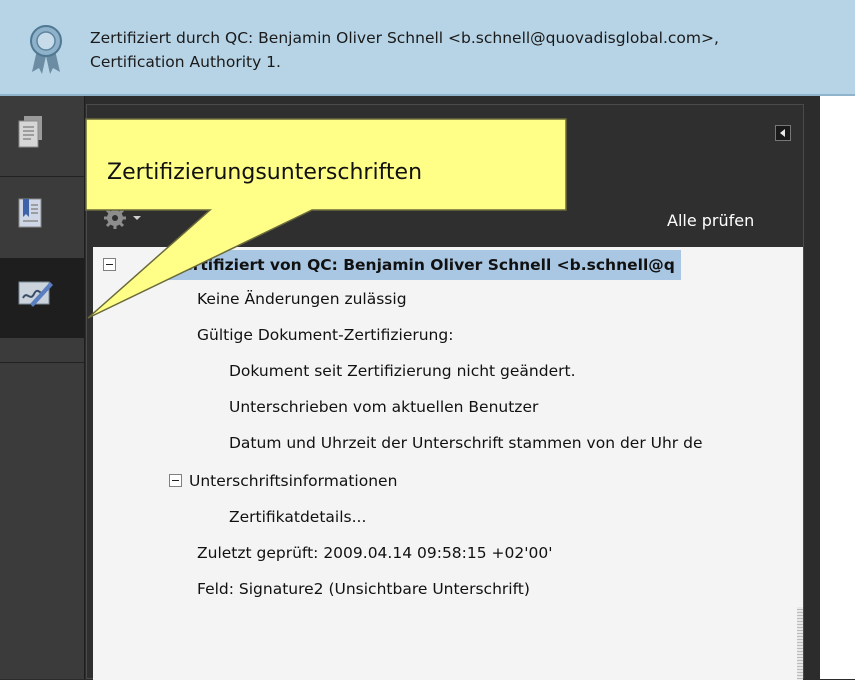 The image size is (855, 680). Describe the element at coordinates (710, 220) in the screenshot. I see `verify-all-button: Alle prüfen` at that location.